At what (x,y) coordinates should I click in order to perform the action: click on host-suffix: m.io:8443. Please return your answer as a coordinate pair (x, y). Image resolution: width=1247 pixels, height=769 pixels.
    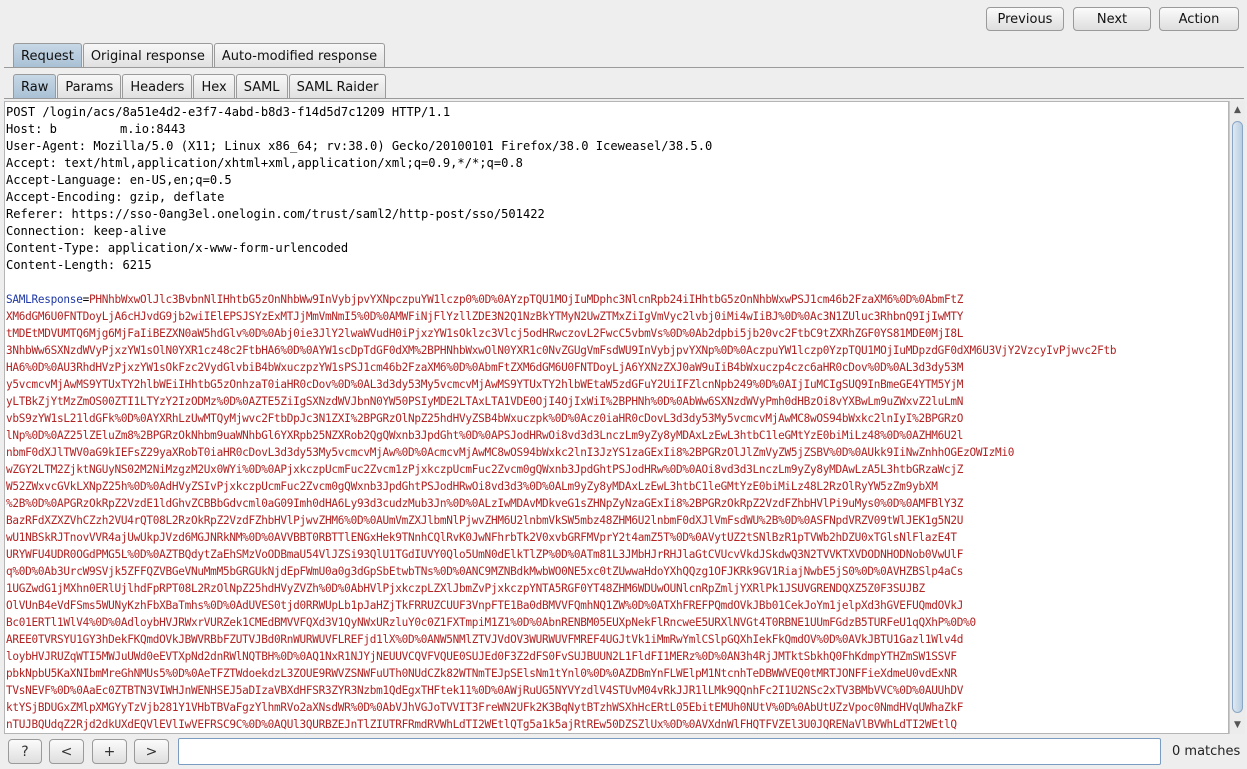
    Looking at the image, I should click on (152, 129).